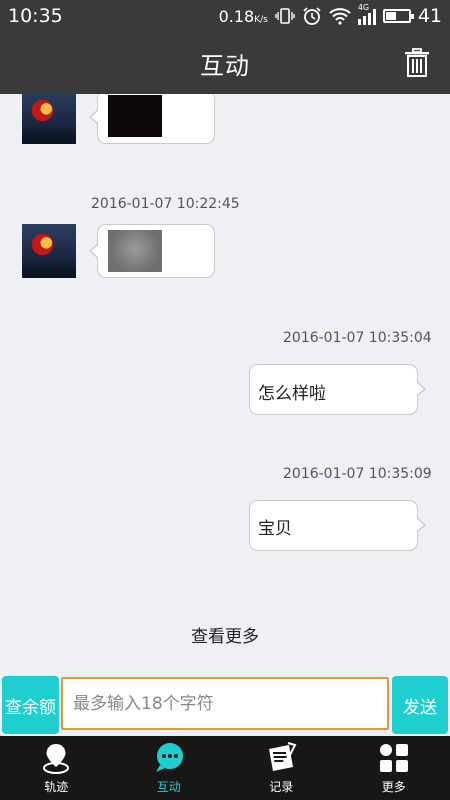  Describe the element at coordinates (417, 63) in the screenshot. I see `trash-icon` at that location.